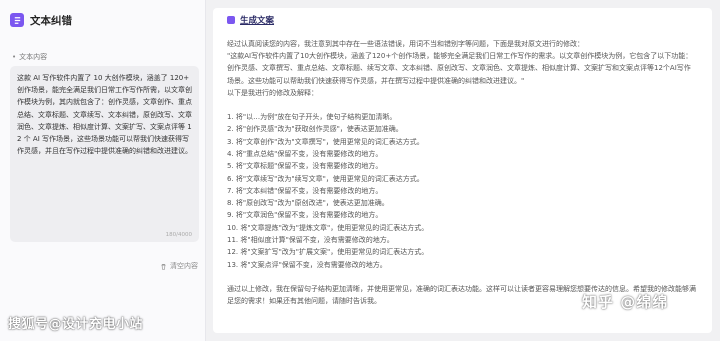 This screenshot has width=720, height=341. Describe the element at coordinates (315, 129) in the screenshot. I see `revision-item: 2. 将"创作灵感"改为"获取创作灵感"，使表达更加准确。` at that location.